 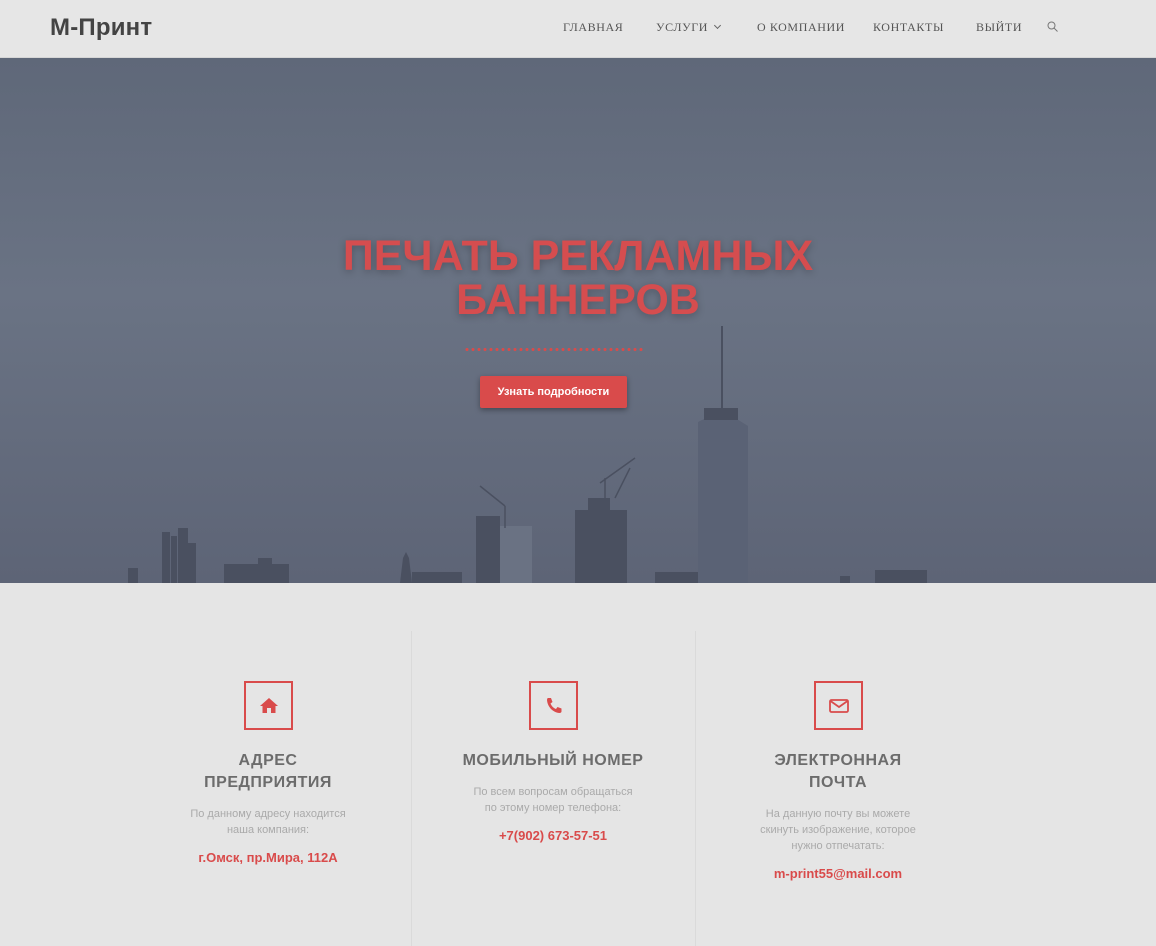 What do you see at coordinates (268, 782) in the screenshot?
I see `address-title-line-2: ПРЕДПРИЯТИЯ` at bounding box center [268, 782].